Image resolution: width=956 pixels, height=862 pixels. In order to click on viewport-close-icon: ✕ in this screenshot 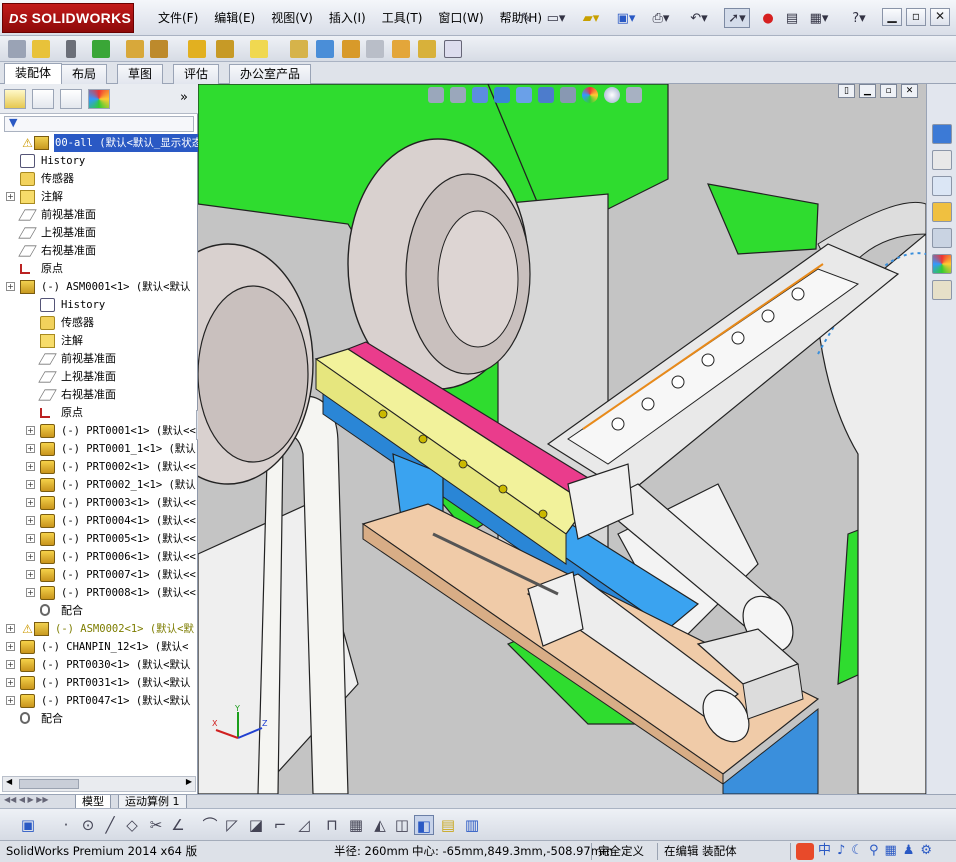, I will do `click(909, 91)`.